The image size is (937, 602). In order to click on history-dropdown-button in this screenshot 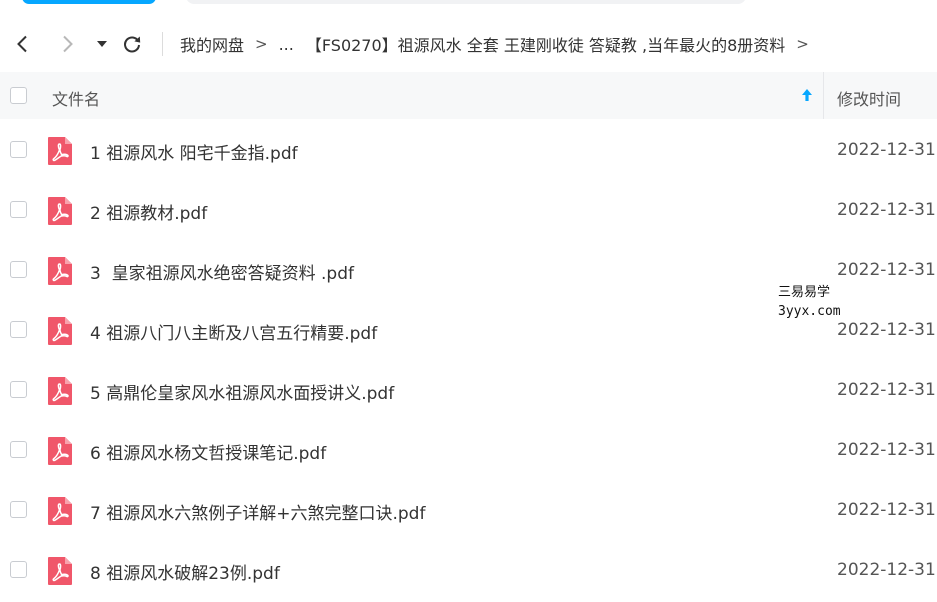, I will do `click(102, 44)`.